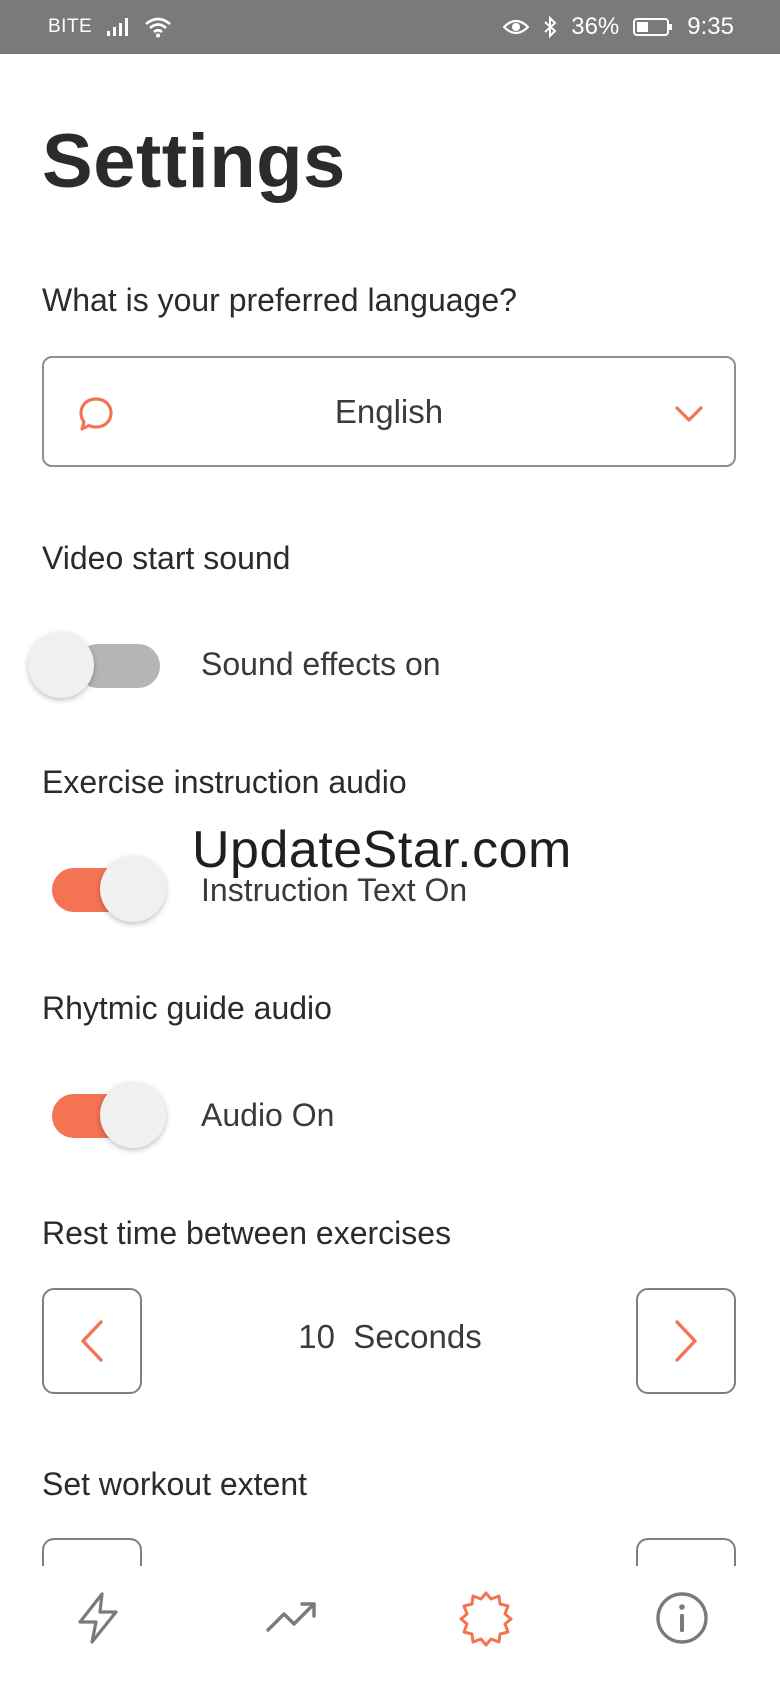 The image size is (780, 1690). What do you see at coordinates (70, 26) in the screenshot?
I see `carrier-label: BITE` at bounding box center [70, 26].